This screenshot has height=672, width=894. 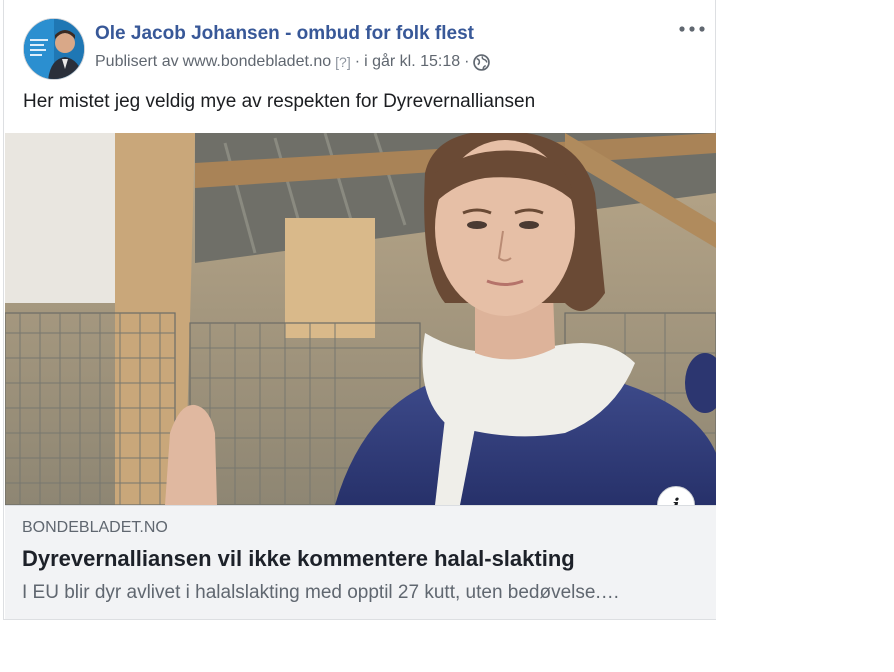 I want to click on avatar-image, so click(x=54, y=49).